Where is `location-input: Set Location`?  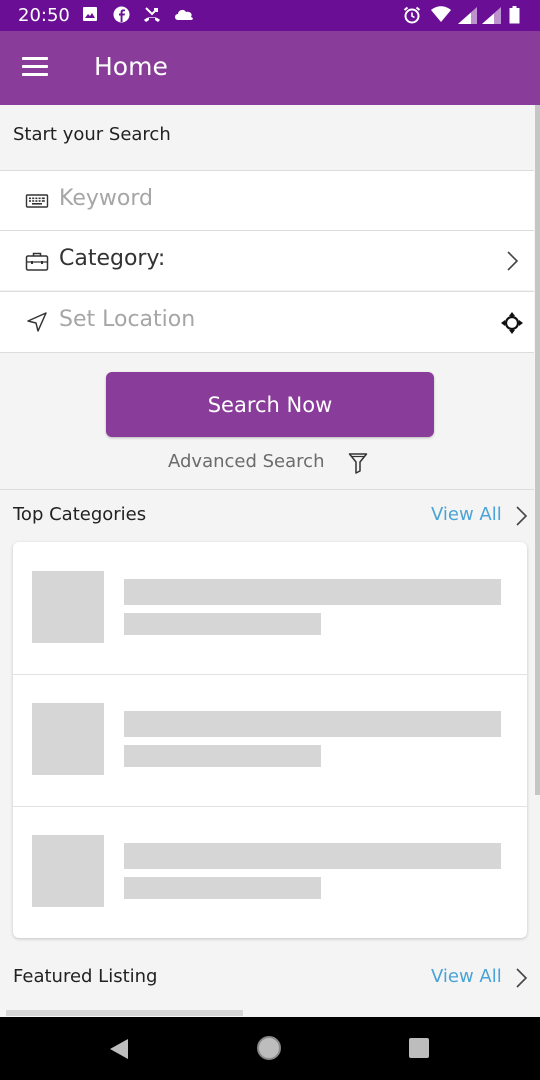
location-input: Set Location is located at coordinates (267, 322).